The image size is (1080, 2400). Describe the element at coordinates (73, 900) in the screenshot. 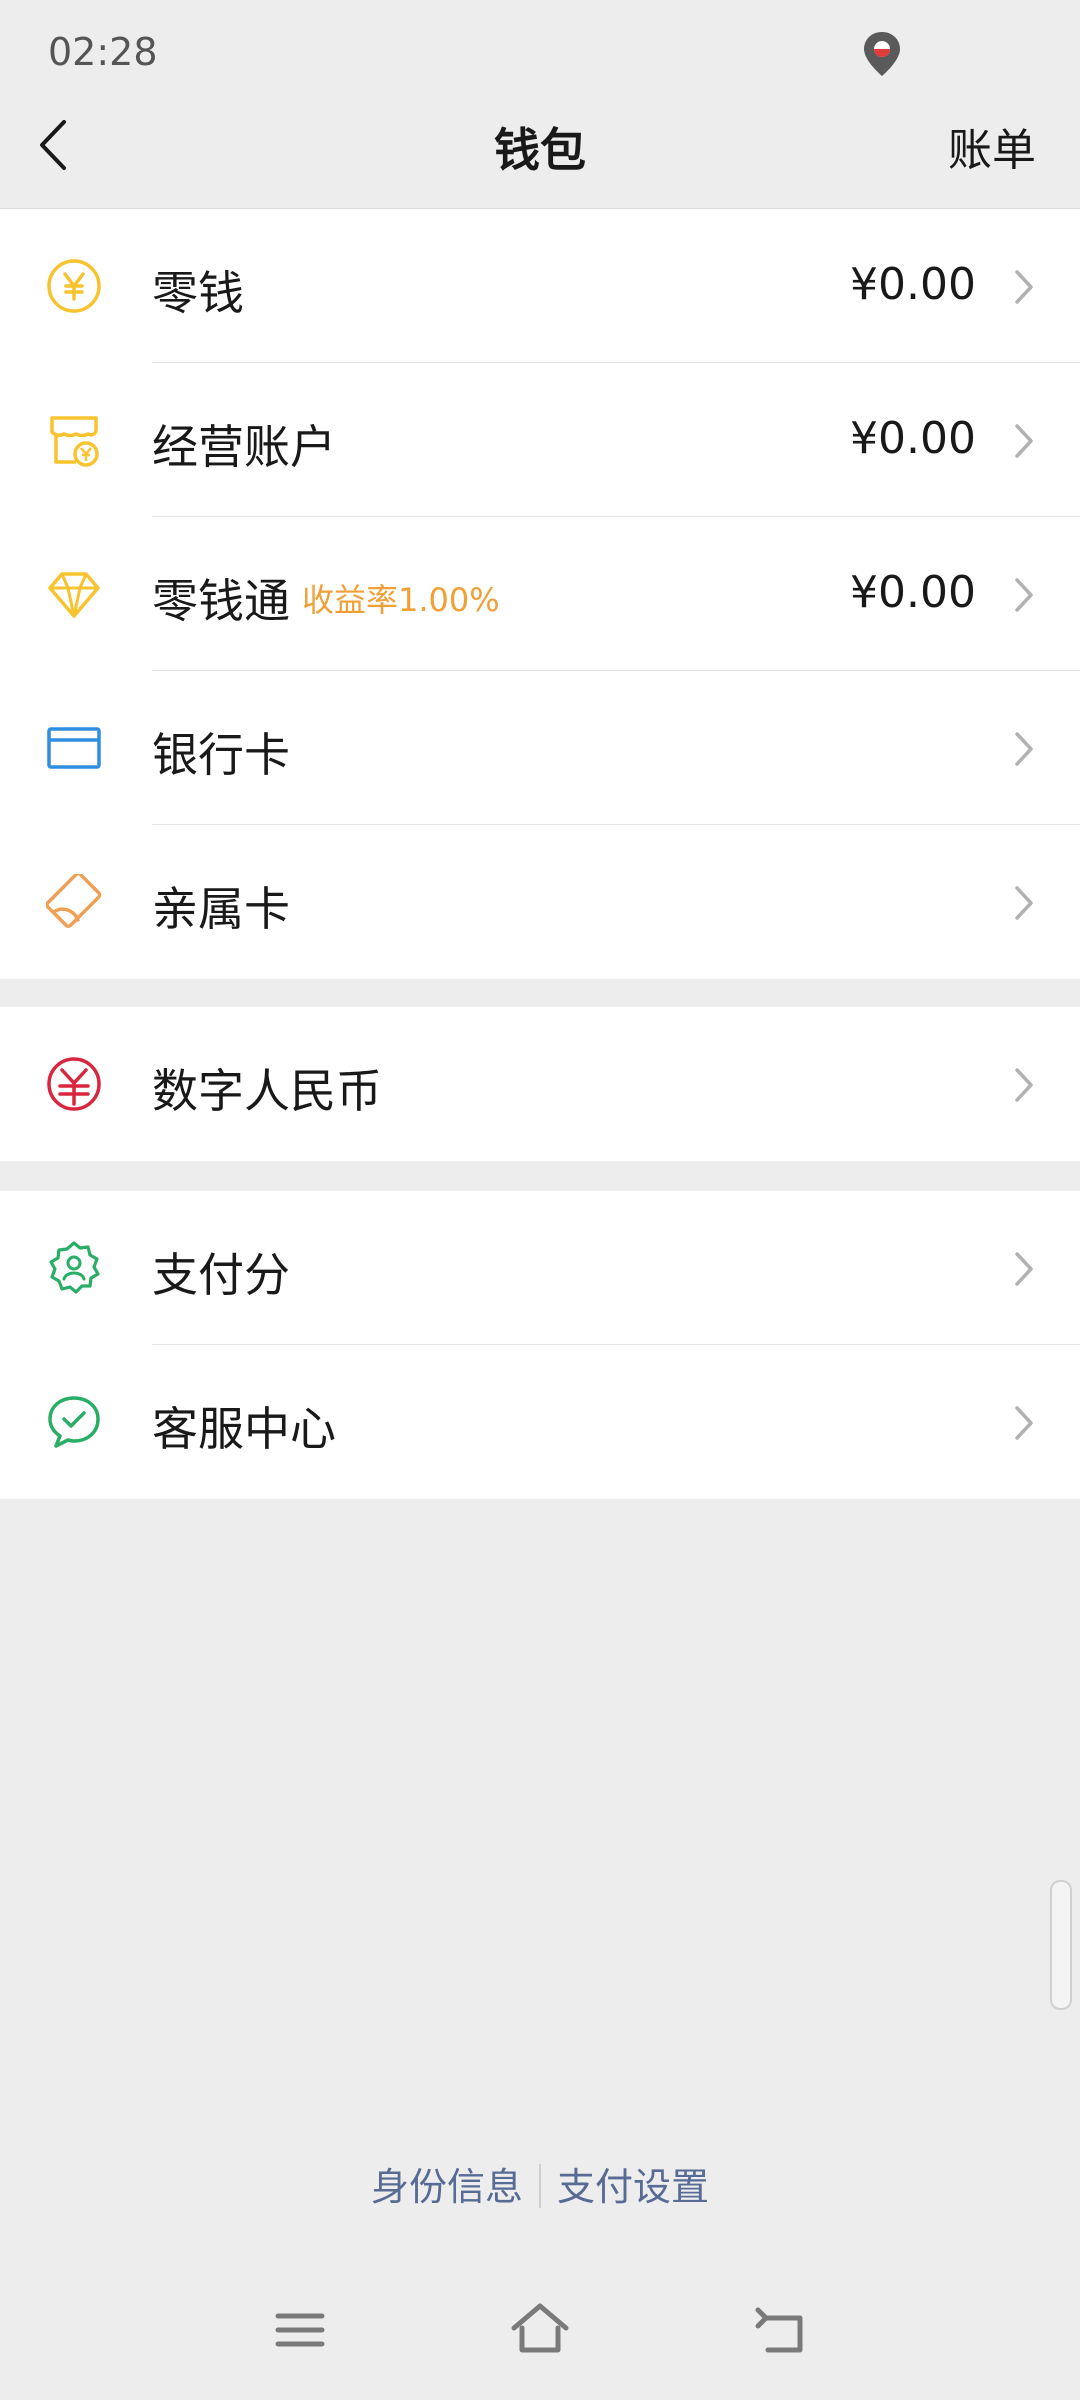

I see `family-card-icon` at that location.